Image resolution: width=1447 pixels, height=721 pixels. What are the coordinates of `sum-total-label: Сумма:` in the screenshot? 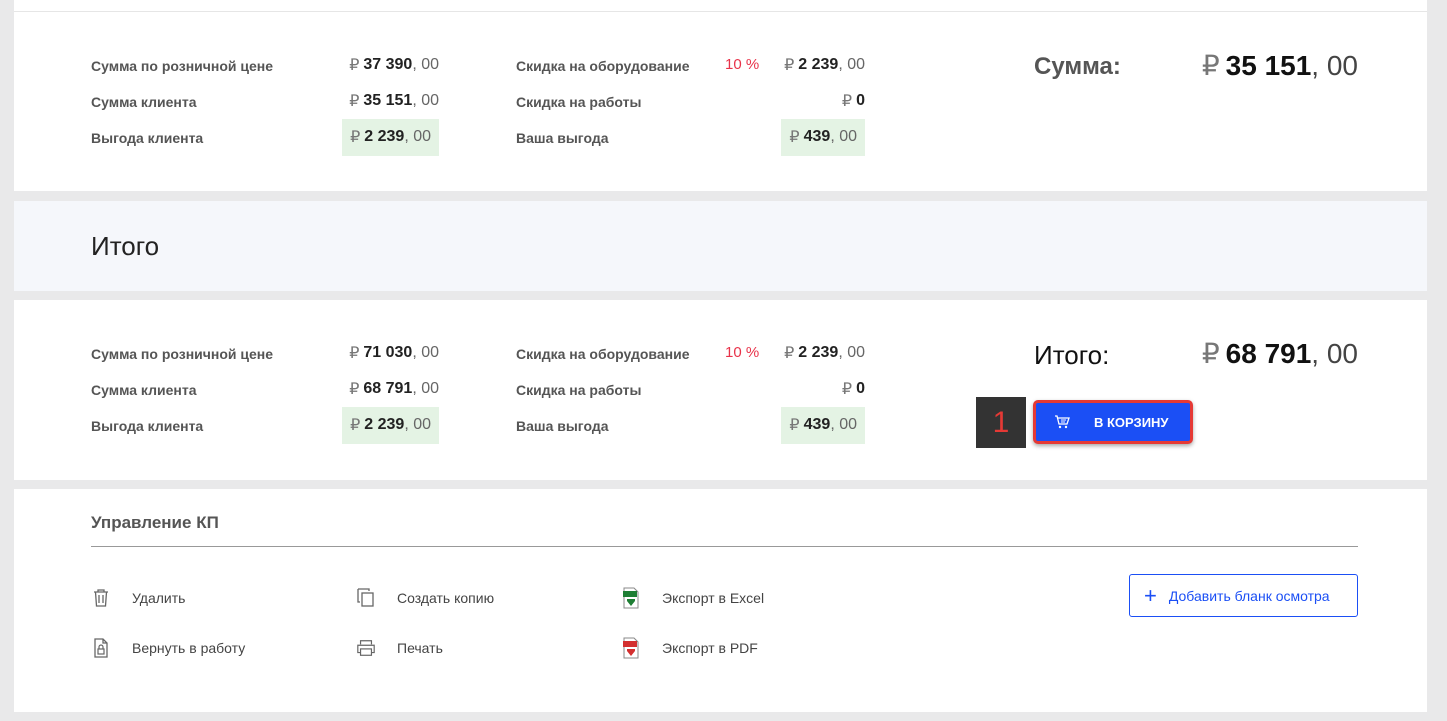 It's located at (1077, 66).